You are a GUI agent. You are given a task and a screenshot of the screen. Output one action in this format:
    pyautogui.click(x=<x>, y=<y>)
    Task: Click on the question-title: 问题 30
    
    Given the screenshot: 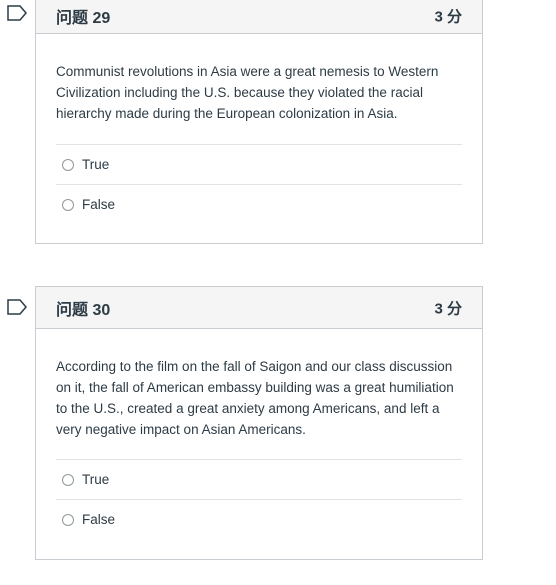 What is the action you would take?
    pyautogui.click(x=83, y=310)
    